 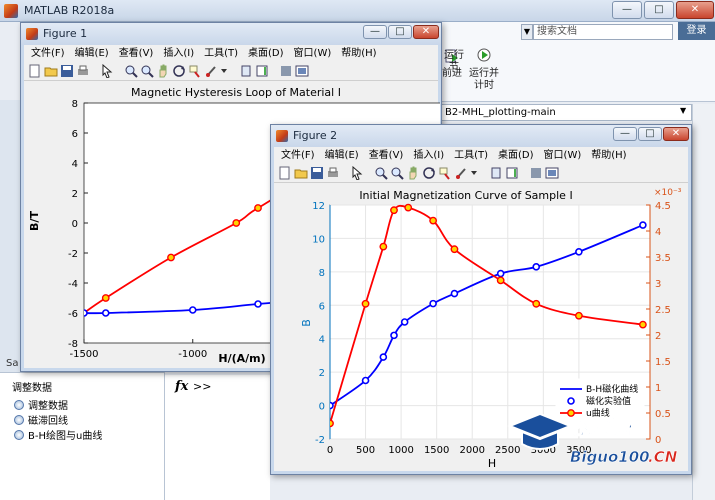 What do you see at coordinates (75, 164) in the screenshot?
I see `y-tick-label: 4` at bounding box center [75, 164].